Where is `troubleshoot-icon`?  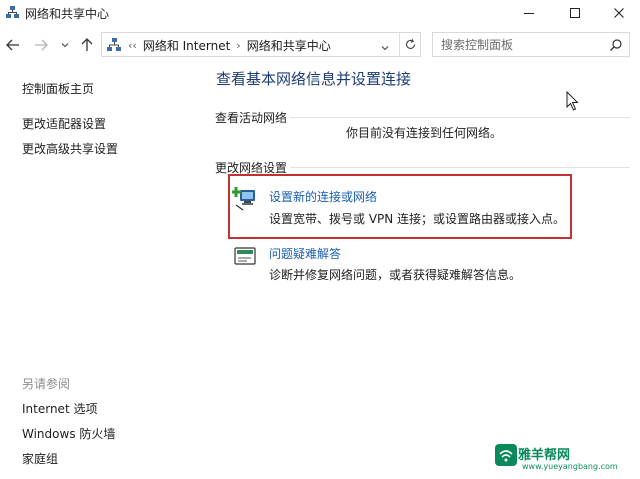
troubleshoot-icon is located at coordinates (245, 259).